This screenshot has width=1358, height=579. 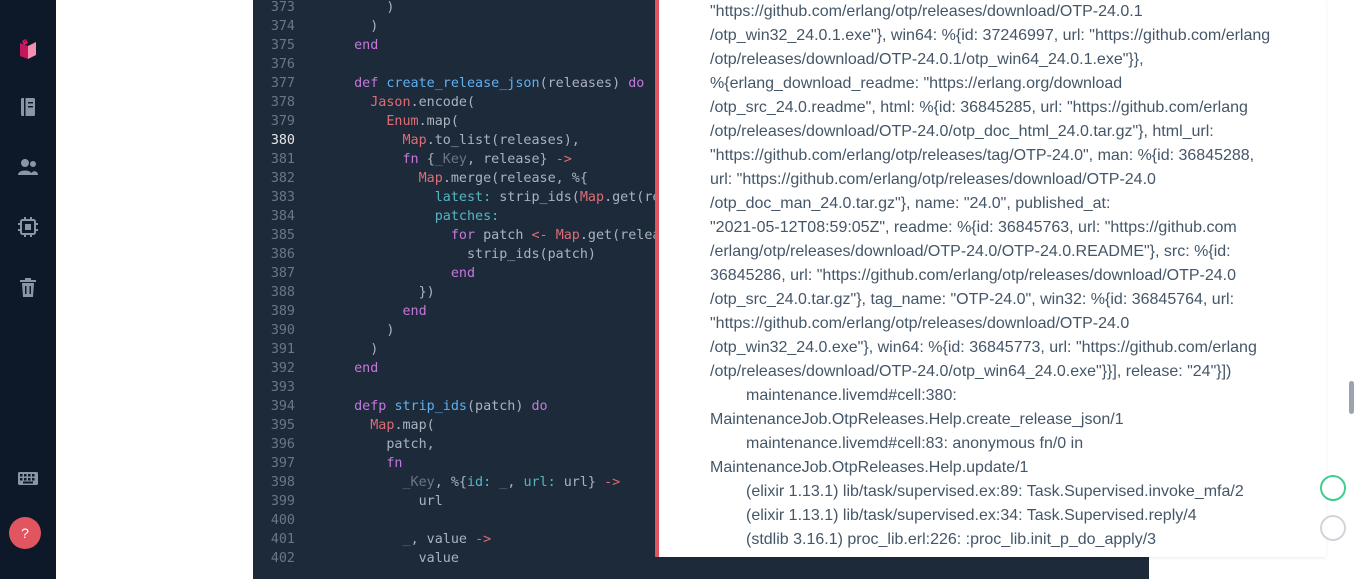 What do you see at coordinates (636, 83) in the screenshot?
I see `code-token: do` at bounding box center [636, 83].